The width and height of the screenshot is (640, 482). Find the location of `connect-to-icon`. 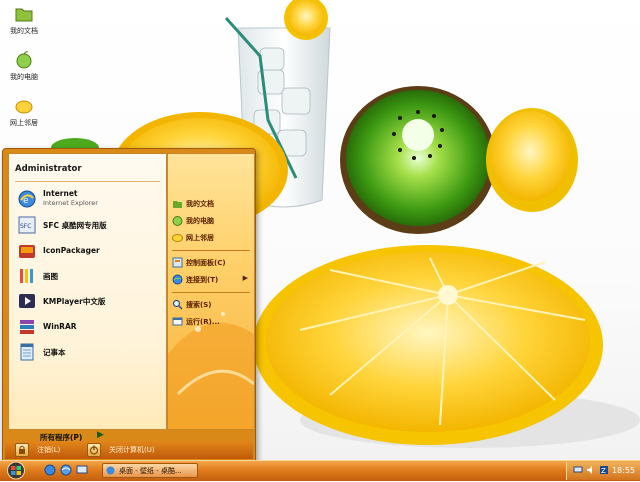

connect-to-icon is located at coordinates (177, 279).